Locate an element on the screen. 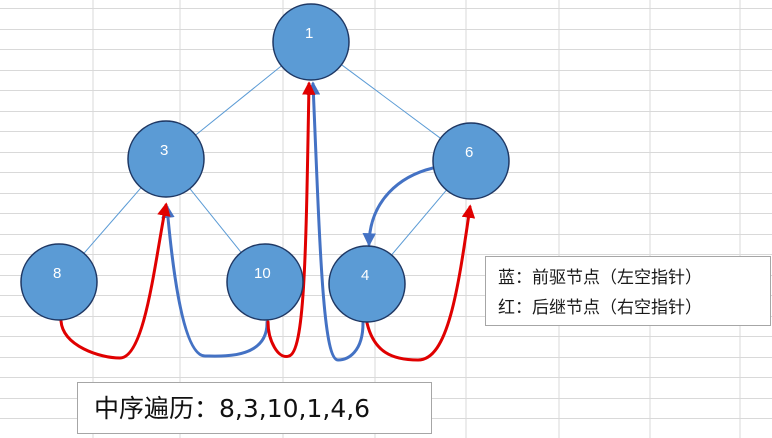 This screenshot has height=438, width=772. node-6: 6 is located at coordinates (471, 161).